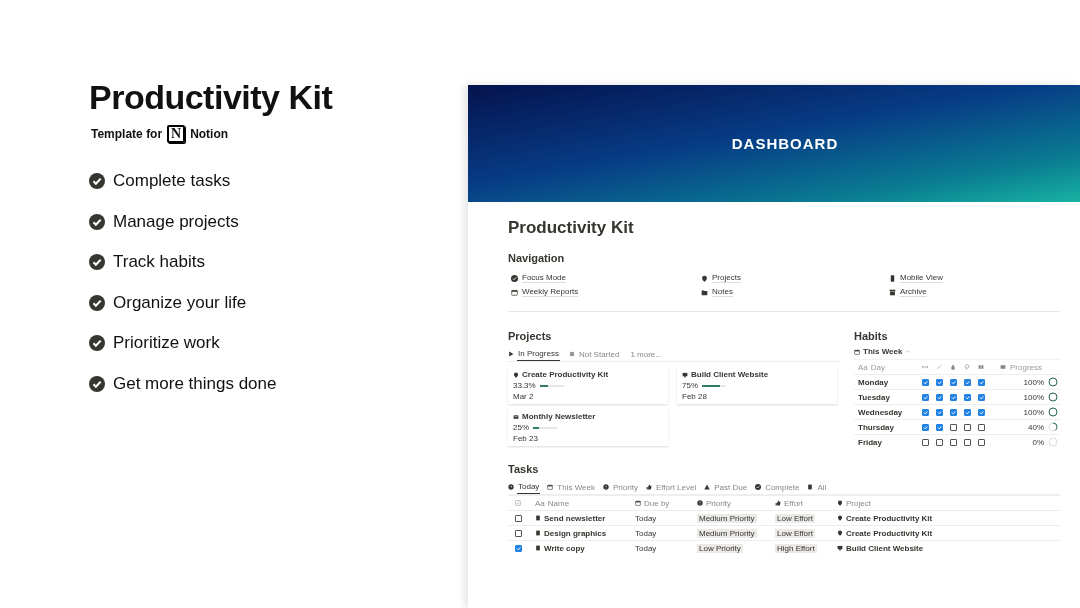 Image resolution: width=1080 pixels, height=608 pixels. What do you see at coordinates (529, 487) in the screenshot?
I see `view-tab: Today` at bounding box center [529, 487].